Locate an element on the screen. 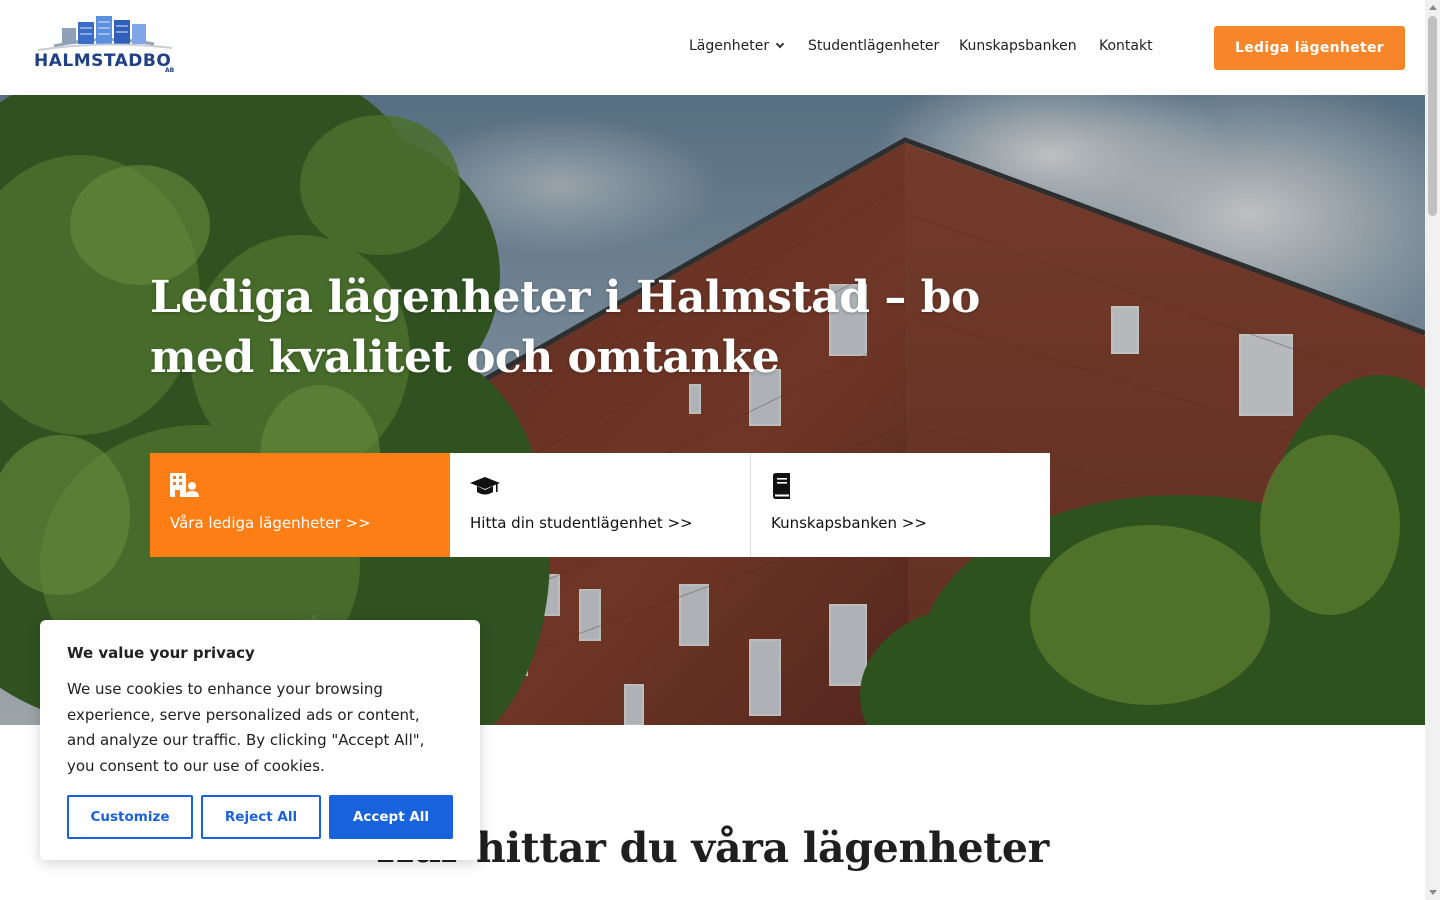 This screenshot has width=1440, height=900. accept-all-button: Accept All is located at coordinates (391, 817).